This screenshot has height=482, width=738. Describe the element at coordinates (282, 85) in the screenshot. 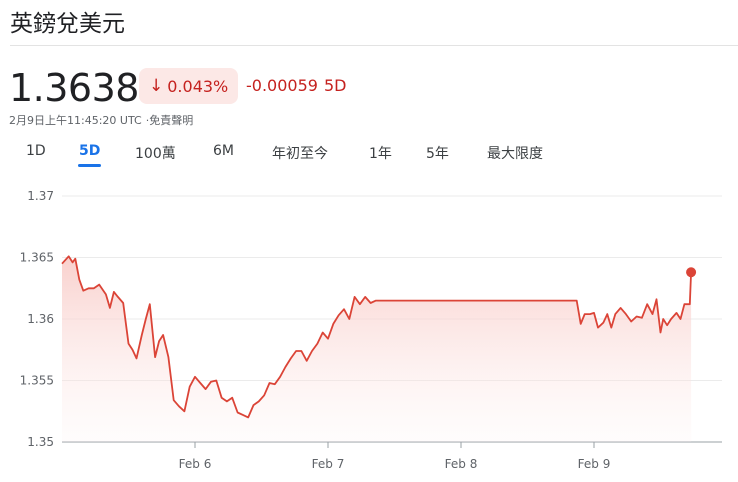

I see `change-abs-value: -0.00059` at that location.